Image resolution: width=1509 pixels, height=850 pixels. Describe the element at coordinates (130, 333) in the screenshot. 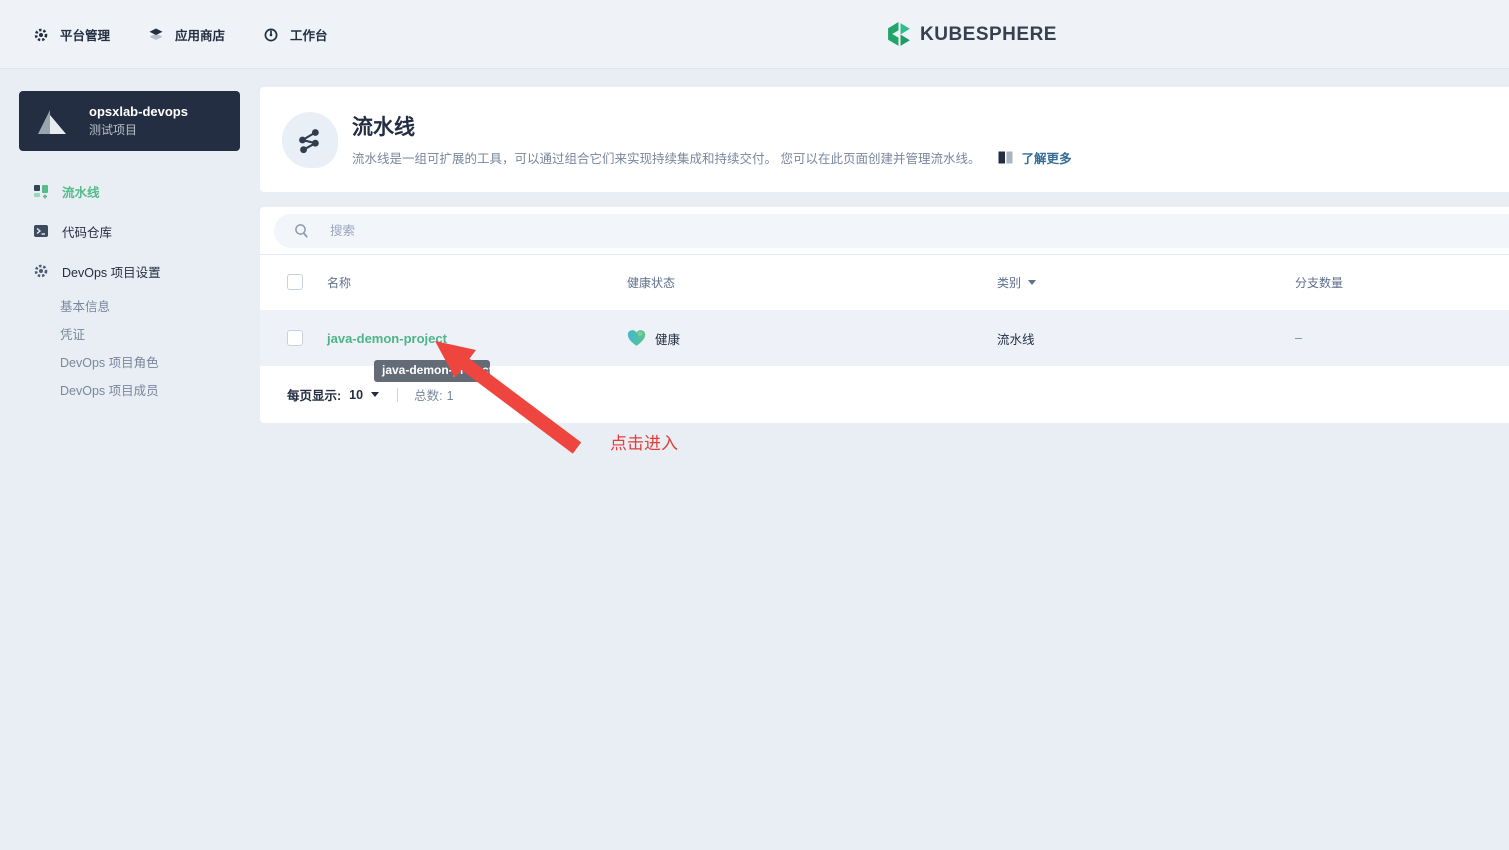

I see `sidebar-subitem-credentials: 凭证` at that location.